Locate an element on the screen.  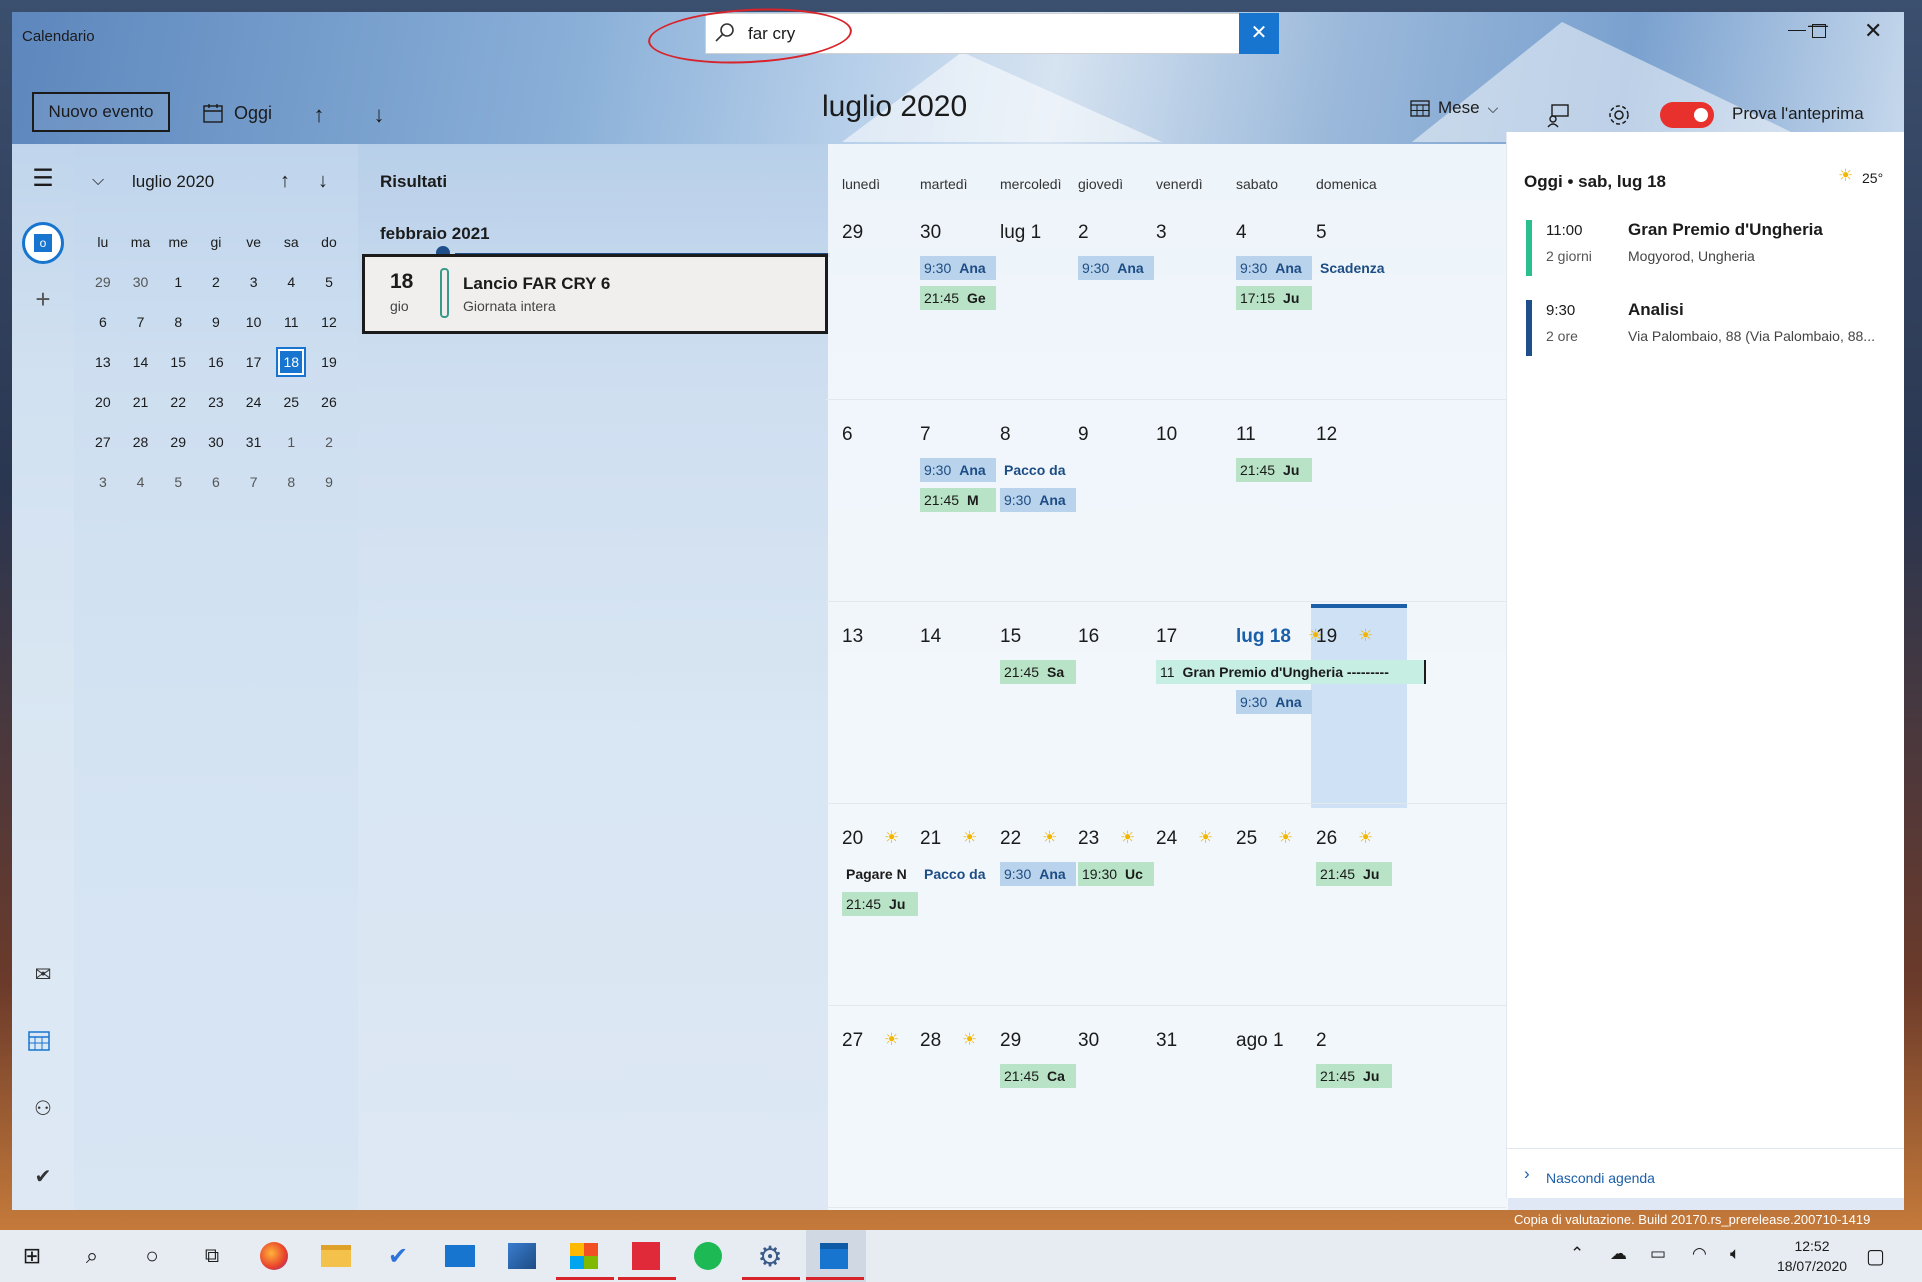
maximize-icon is located at coordinates (1819, 31).